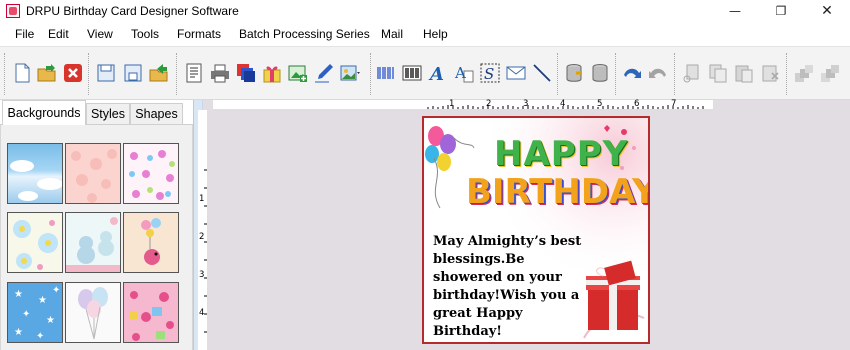  Describe the element at coordinates (93, 242) in the screenshot. I see `thumbnail-teddy-bears` at that location.